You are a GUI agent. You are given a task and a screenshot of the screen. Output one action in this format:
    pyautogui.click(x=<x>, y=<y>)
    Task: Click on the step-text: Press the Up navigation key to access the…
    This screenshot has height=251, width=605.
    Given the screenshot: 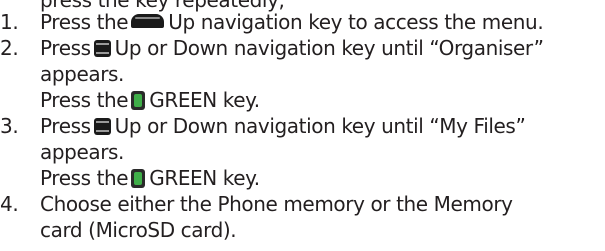 What is the action you would take?
    pyautogui.click(x=322, y=22)
    